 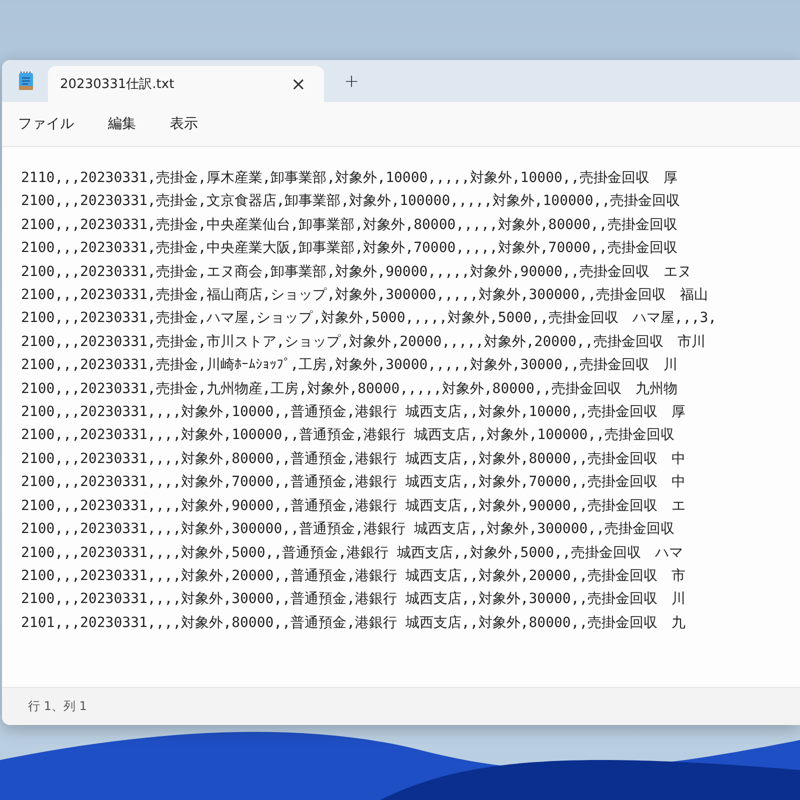 What do you see at coordinates (46, 124) in the screenshot?
I see `menu-item: ファイル` at bounding box center [46, 124].